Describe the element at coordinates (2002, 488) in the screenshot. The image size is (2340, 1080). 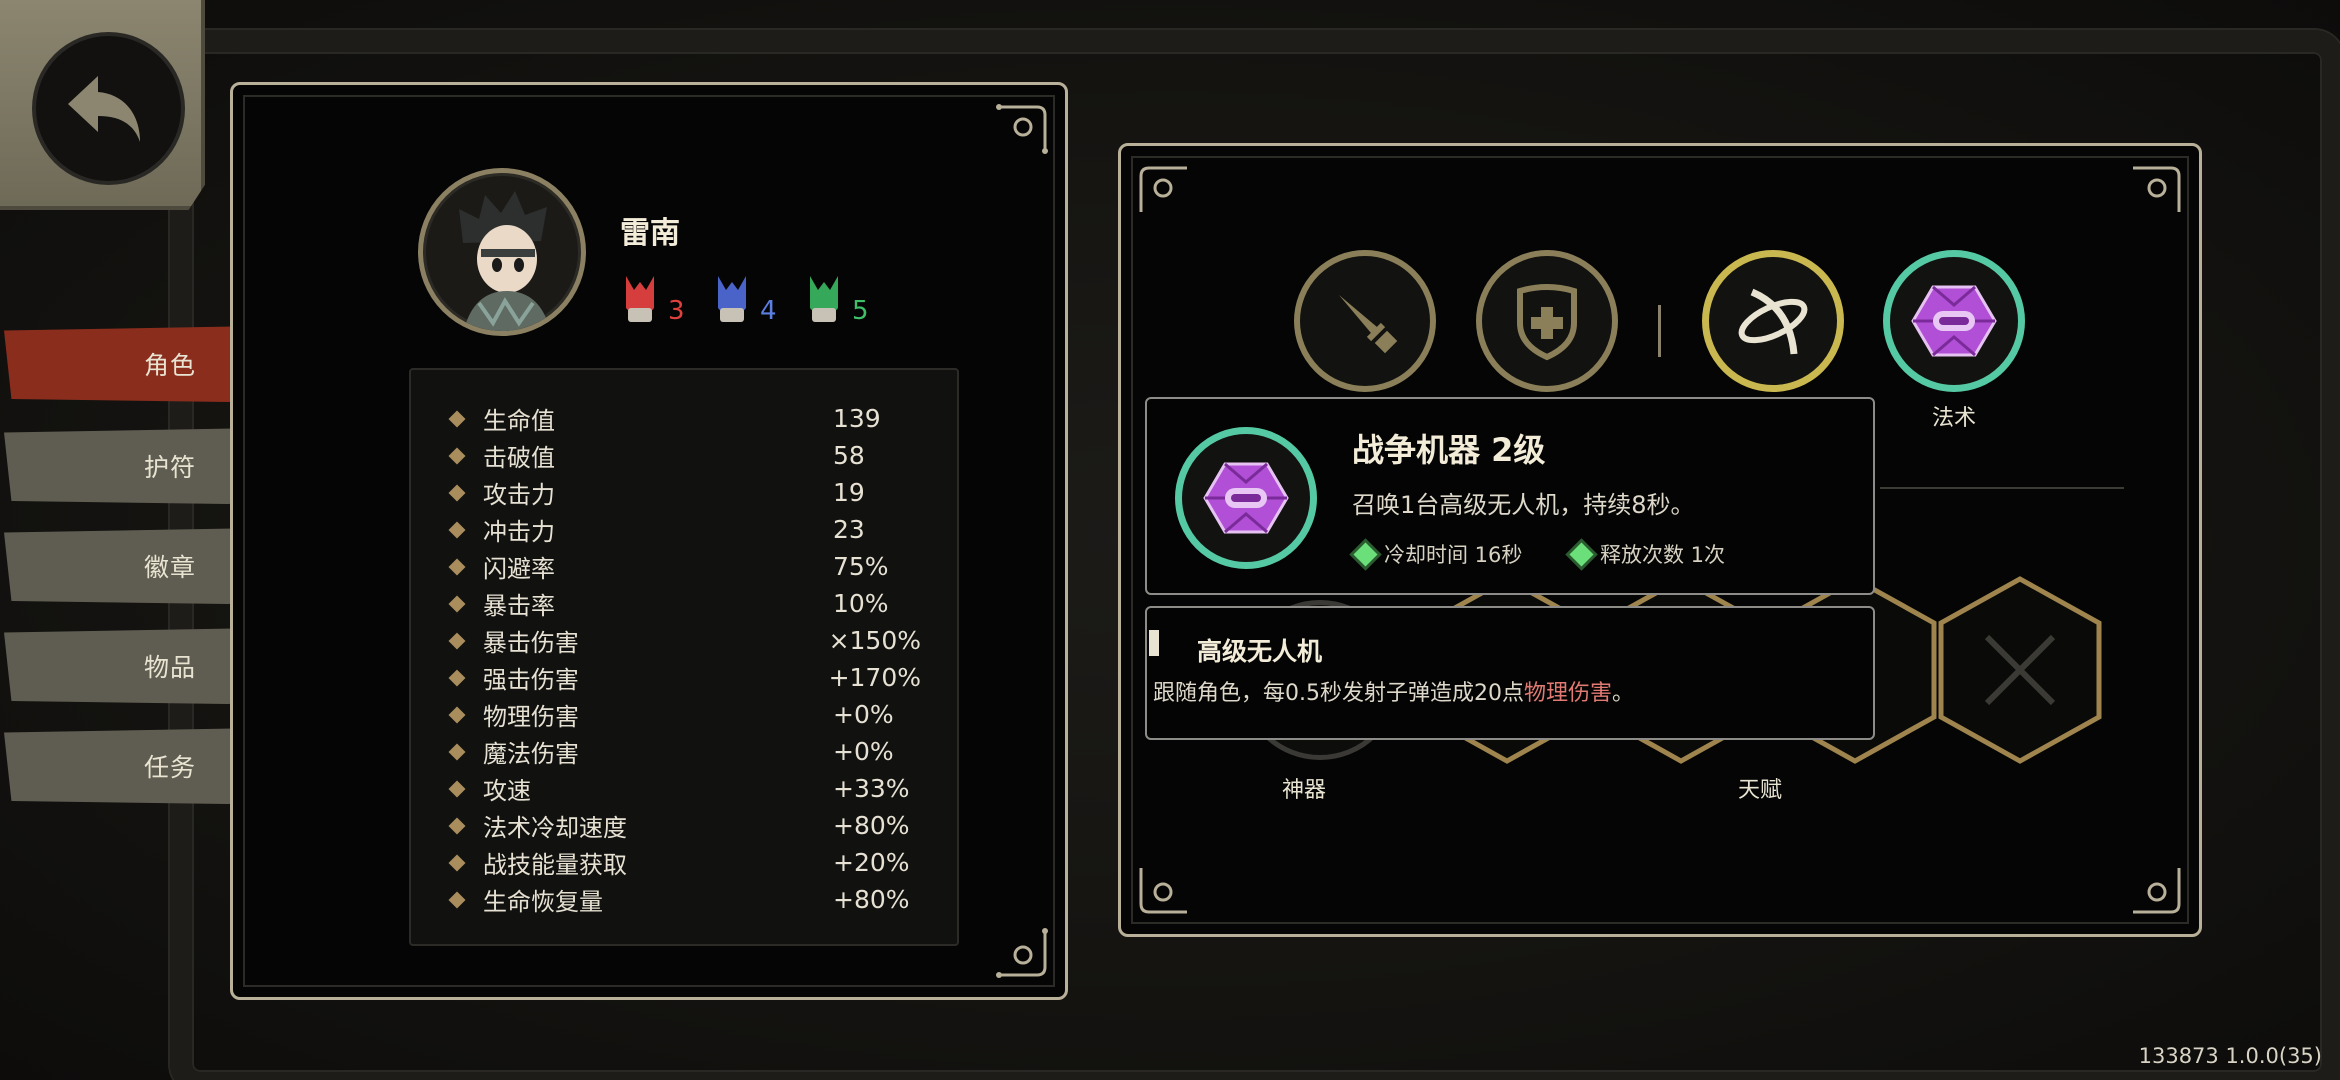
I see `section-divider` at that location.